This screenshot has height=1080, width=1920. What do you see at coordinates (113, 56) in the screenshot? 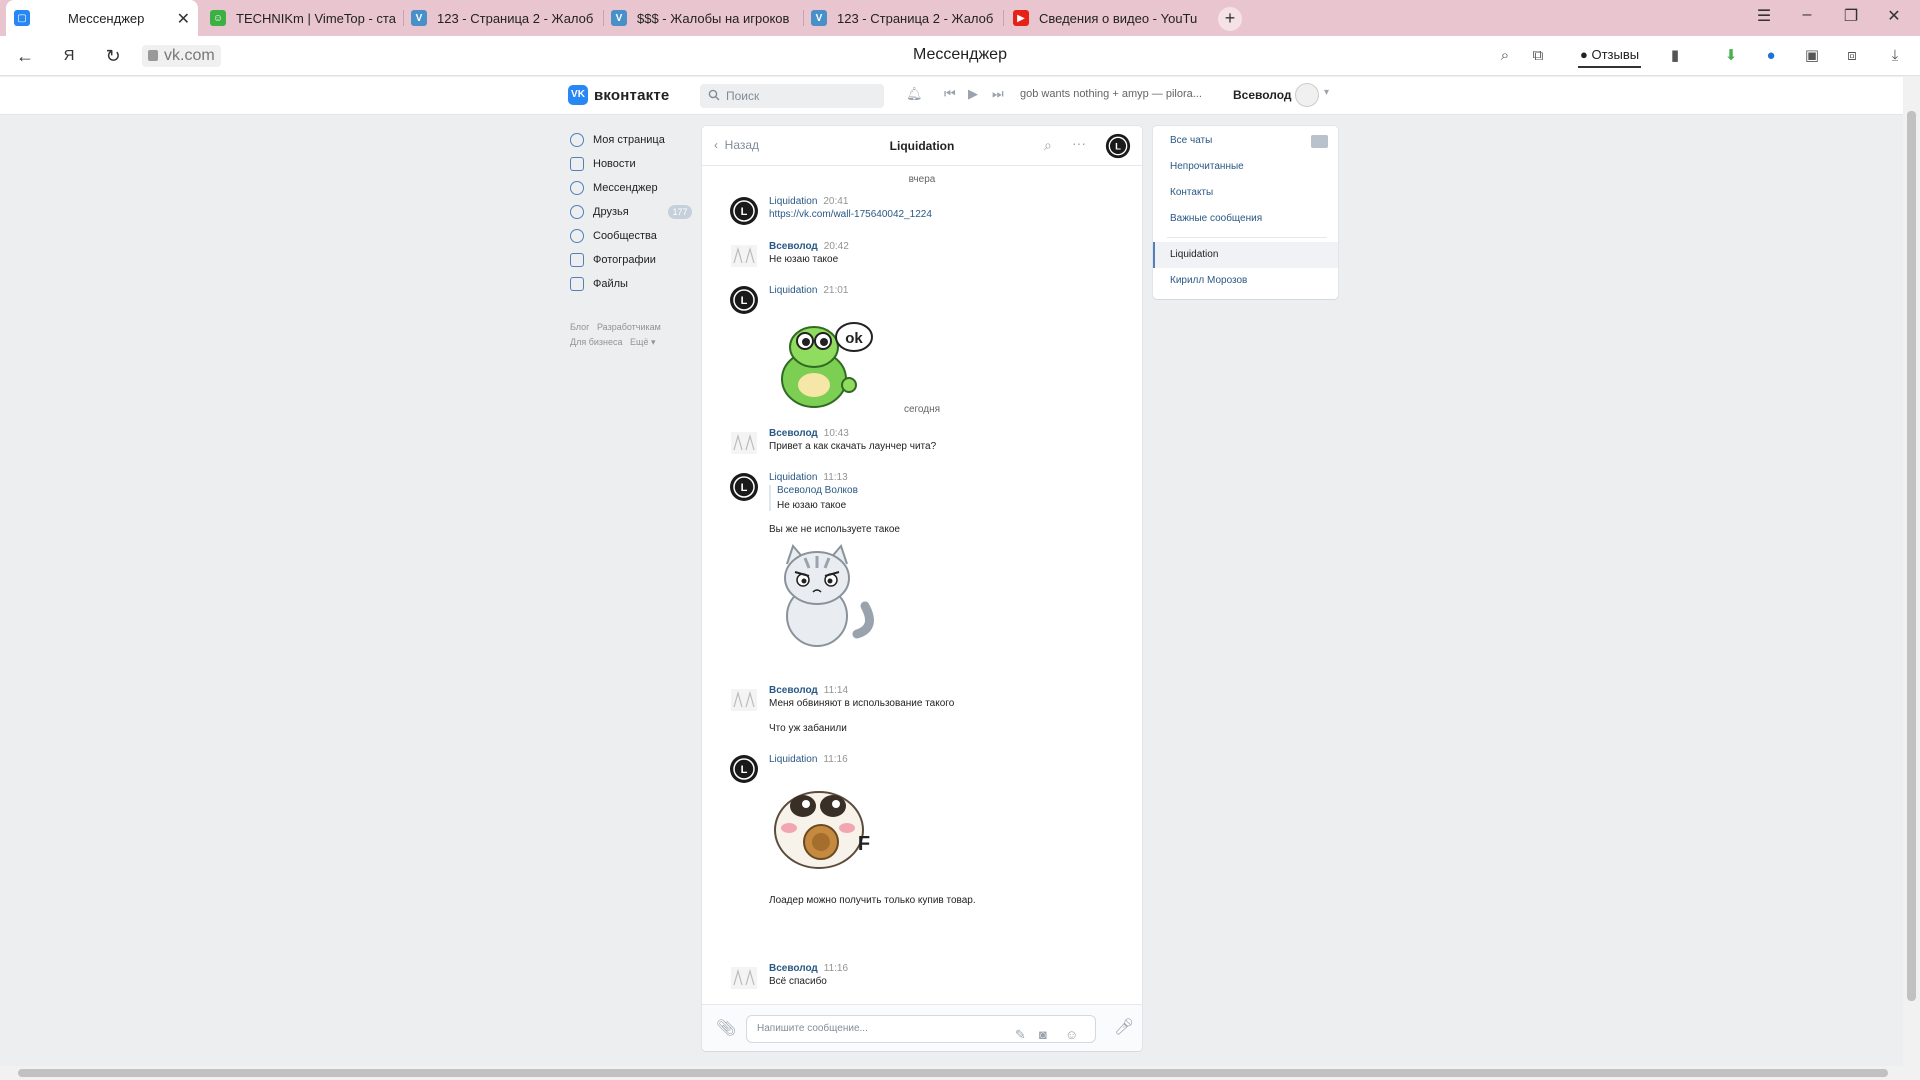
I see `reload-icon: ↻` at bounding box center [113, 56].